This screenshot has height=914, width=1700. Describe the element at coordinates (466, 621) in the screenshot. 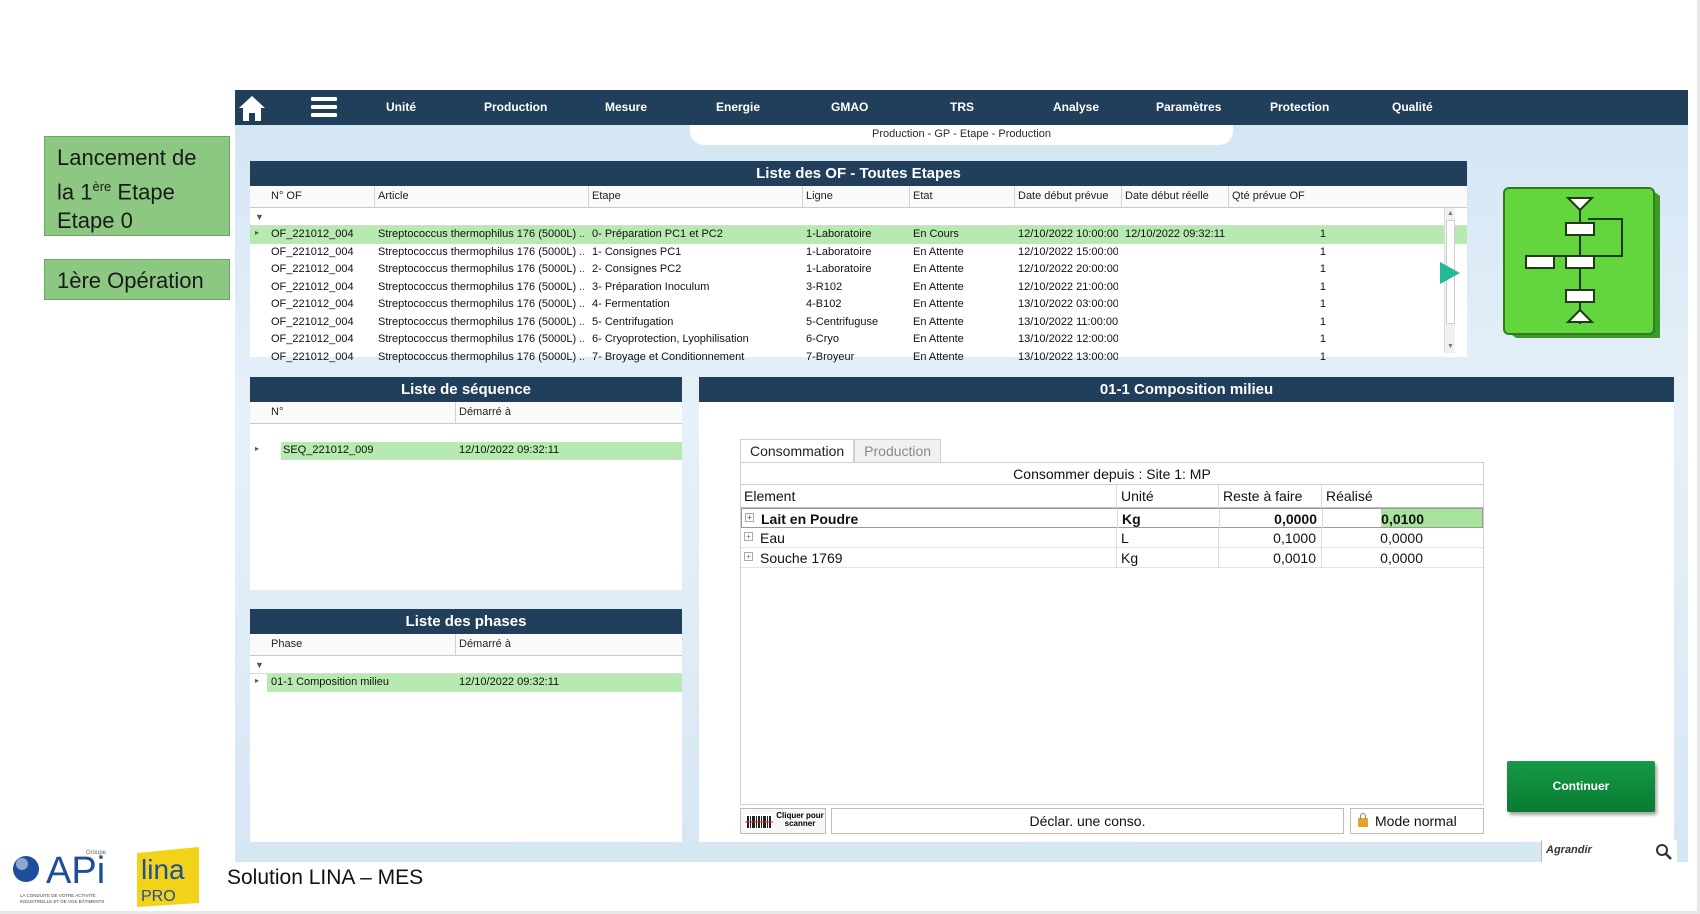

I see `phase-title: Liste des phases` at that location.